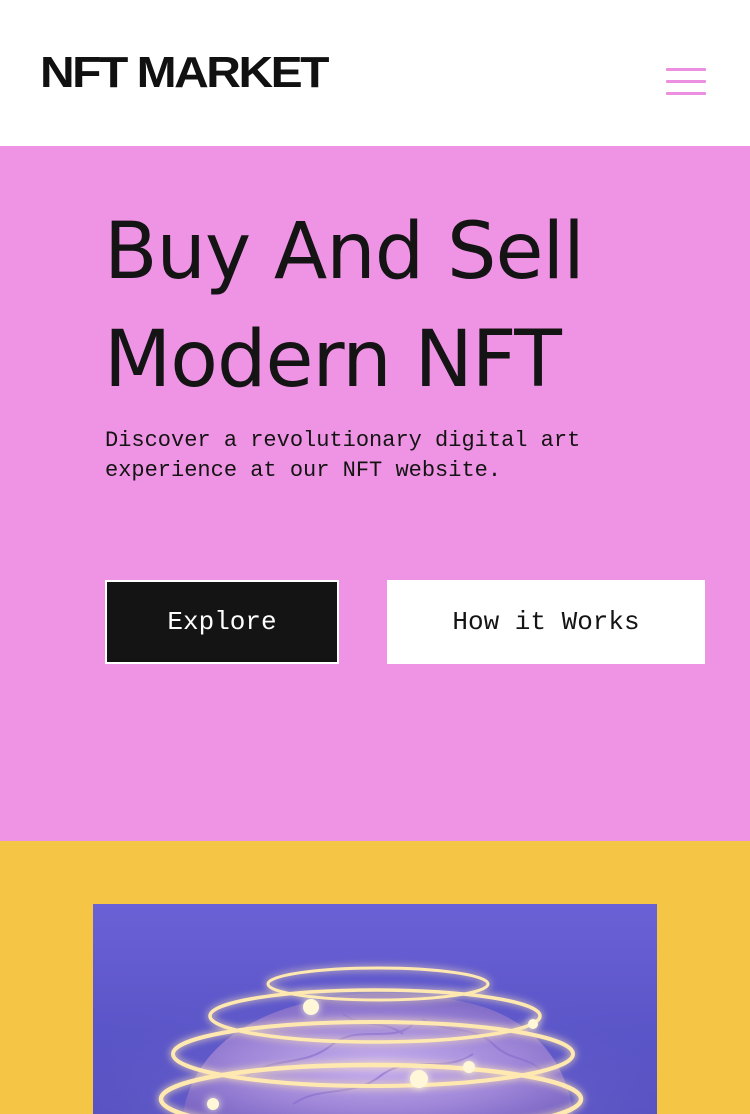 The height and width of the screenshot is (1114, 750). I want to click on explore-button: Explore, so click(222, 622).